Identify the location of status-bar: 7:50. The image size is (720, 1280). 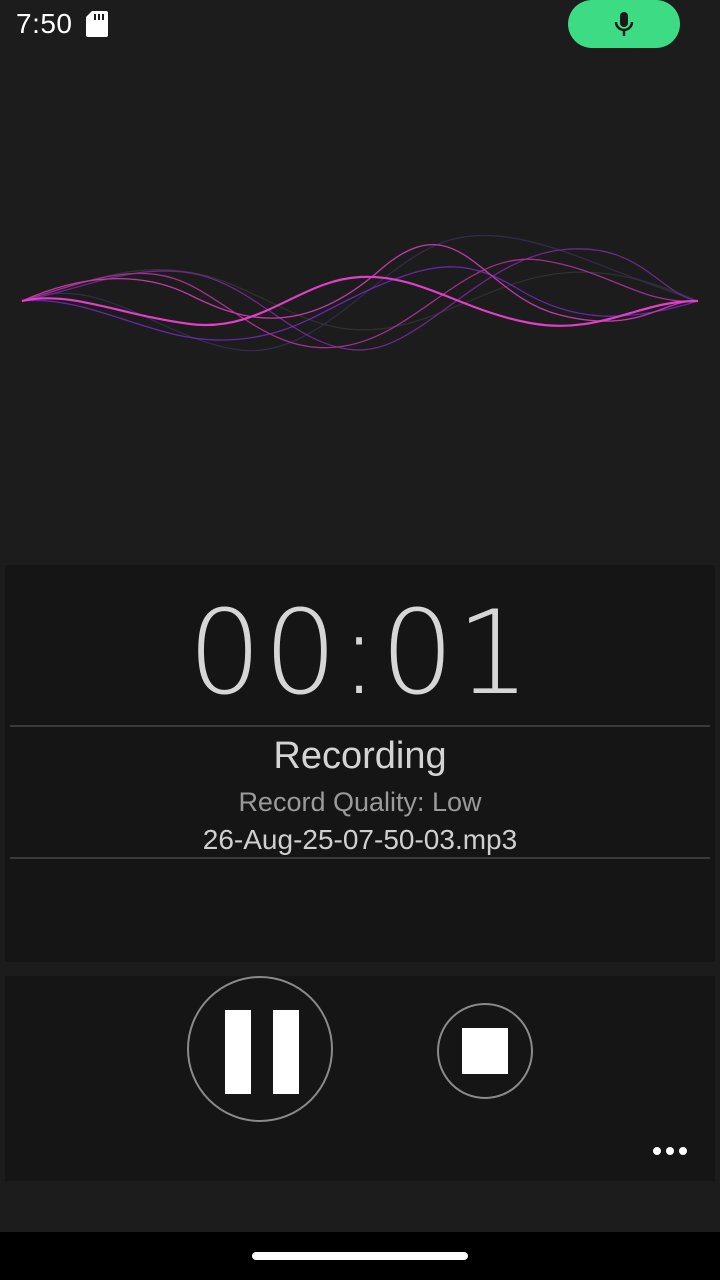
(360, 25).